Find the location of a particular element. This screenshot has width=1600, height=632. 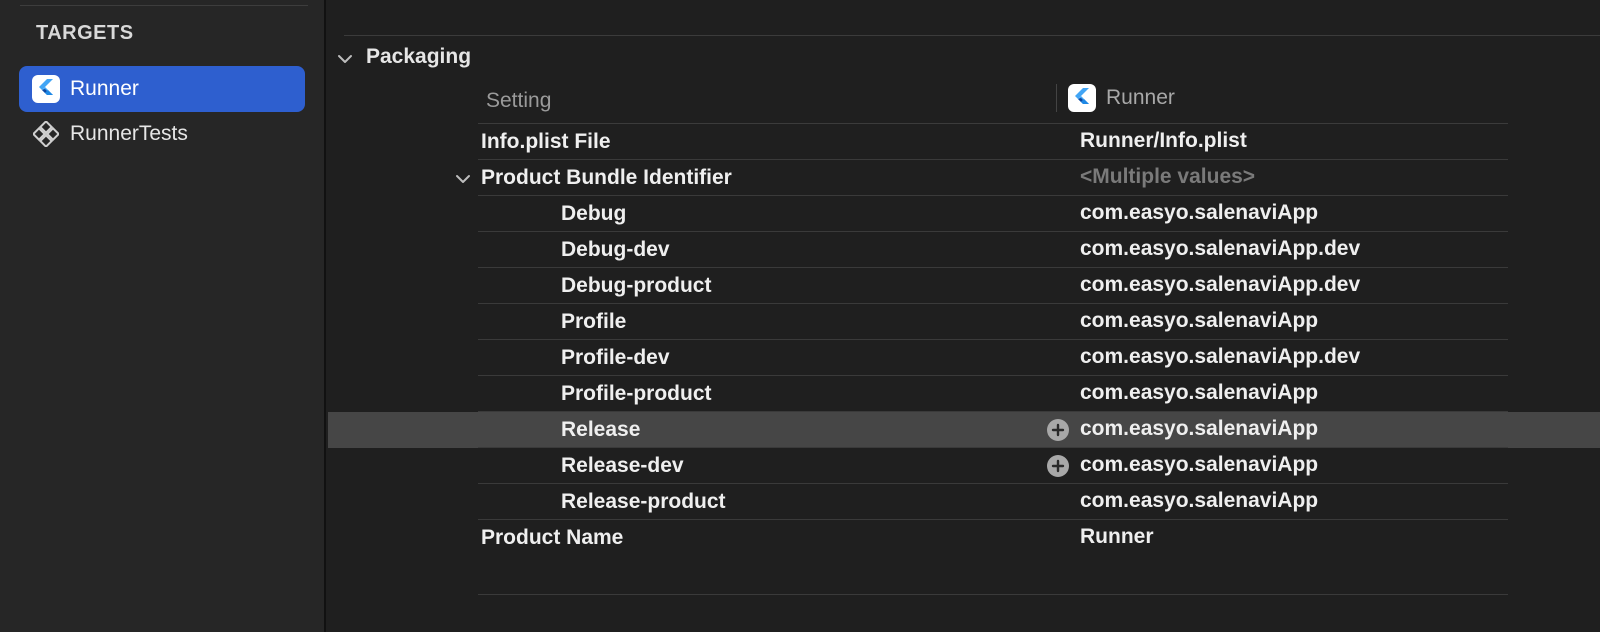

settings-column-header: Setting Runner is located at coordinates (993, 103).